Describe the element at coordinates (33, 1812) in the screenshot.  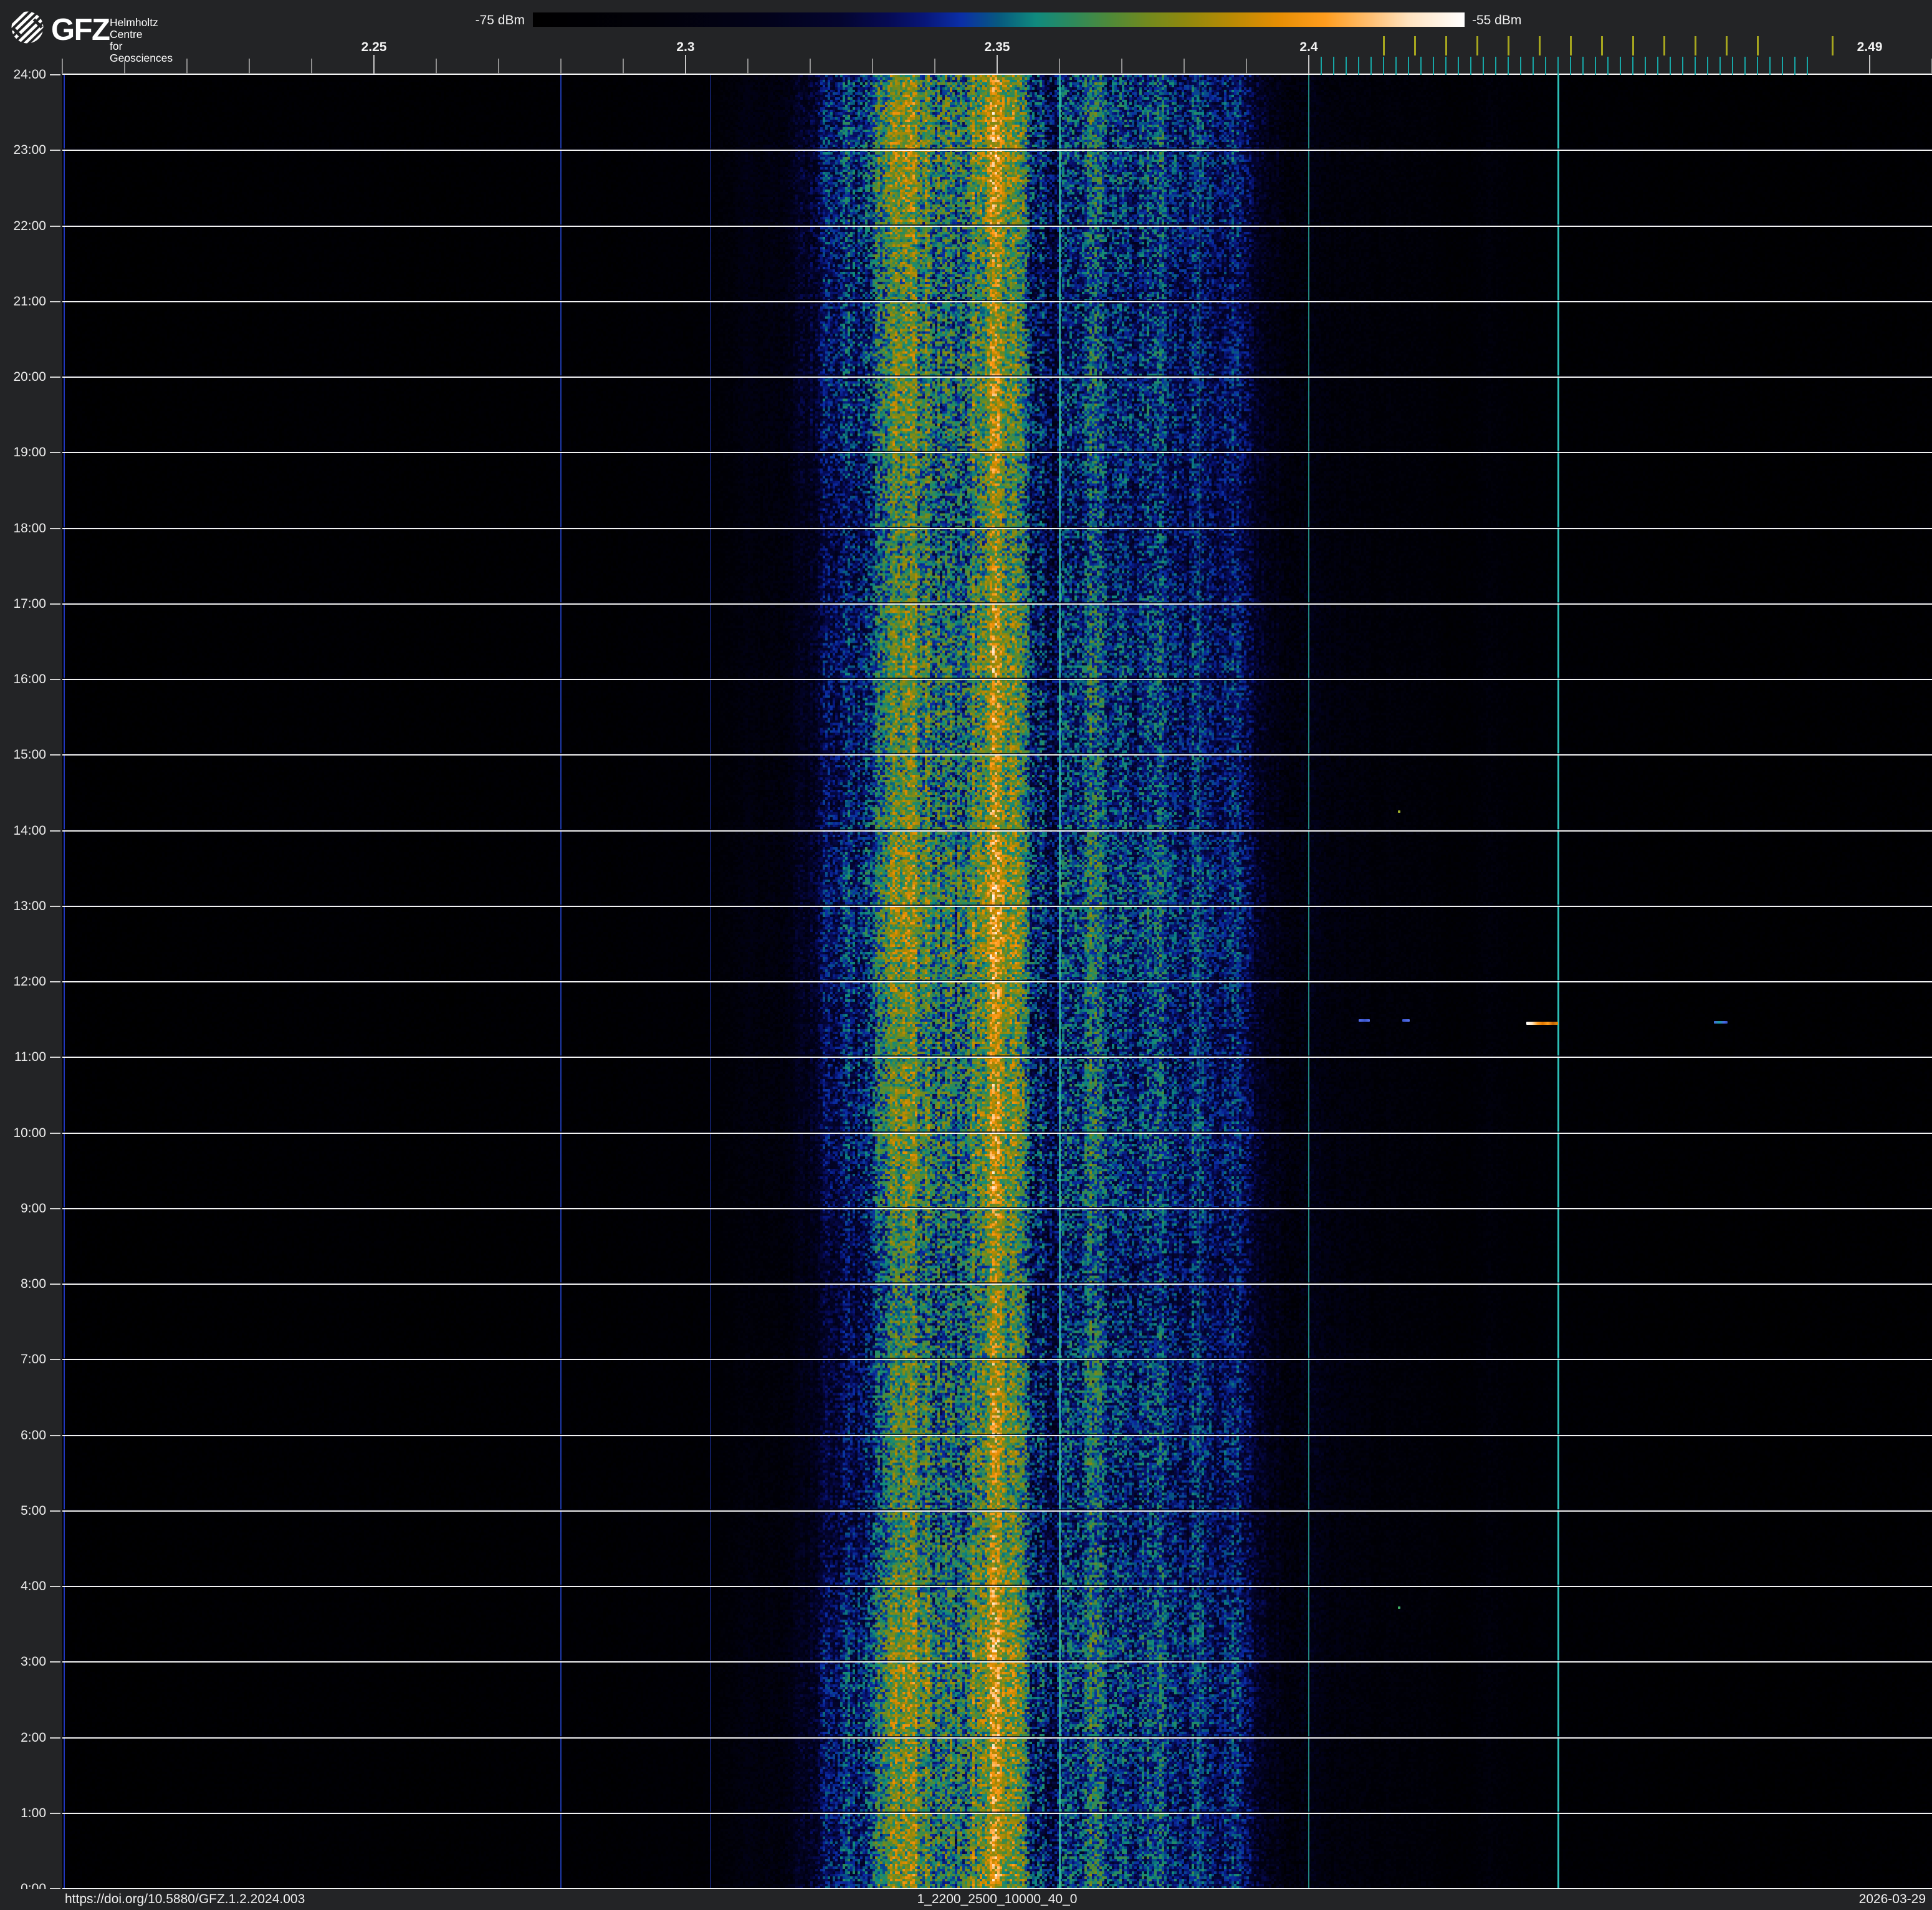
I see `time-tick-label: 1:00` at that location.